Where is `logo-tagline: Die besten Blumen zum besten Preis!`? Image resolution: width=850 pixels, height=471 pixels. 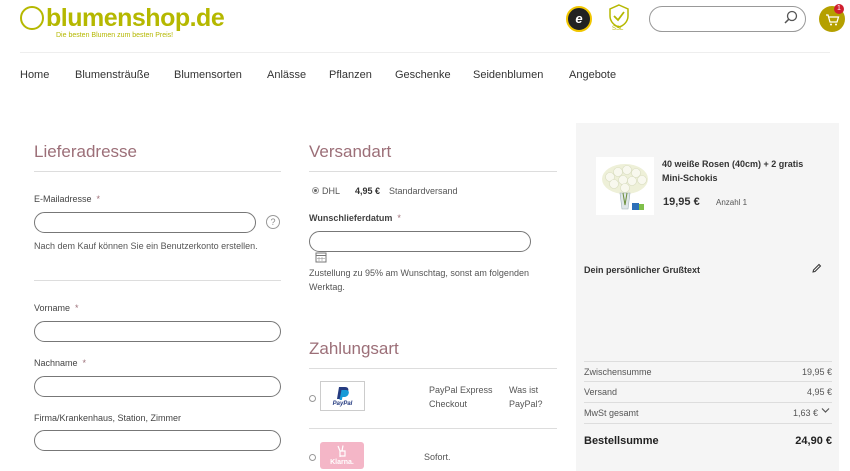
logo-tagline: Die besten Blumen zum besten Preis! is located at coordinates (115, 35).